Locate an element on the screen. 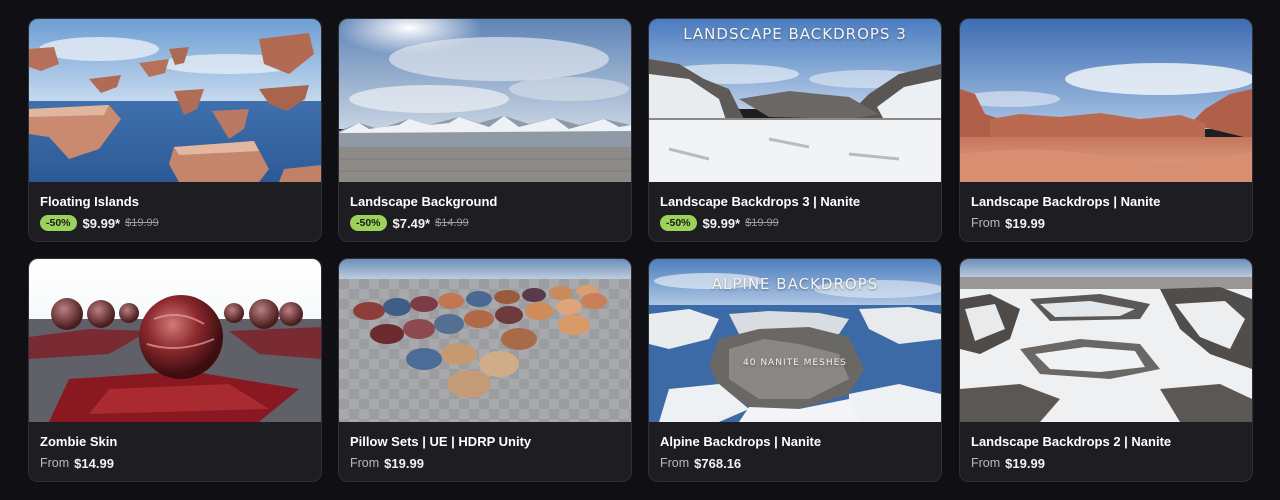  product-info: Zombie Skin From $14.99 is located at coordinates (176, 452).